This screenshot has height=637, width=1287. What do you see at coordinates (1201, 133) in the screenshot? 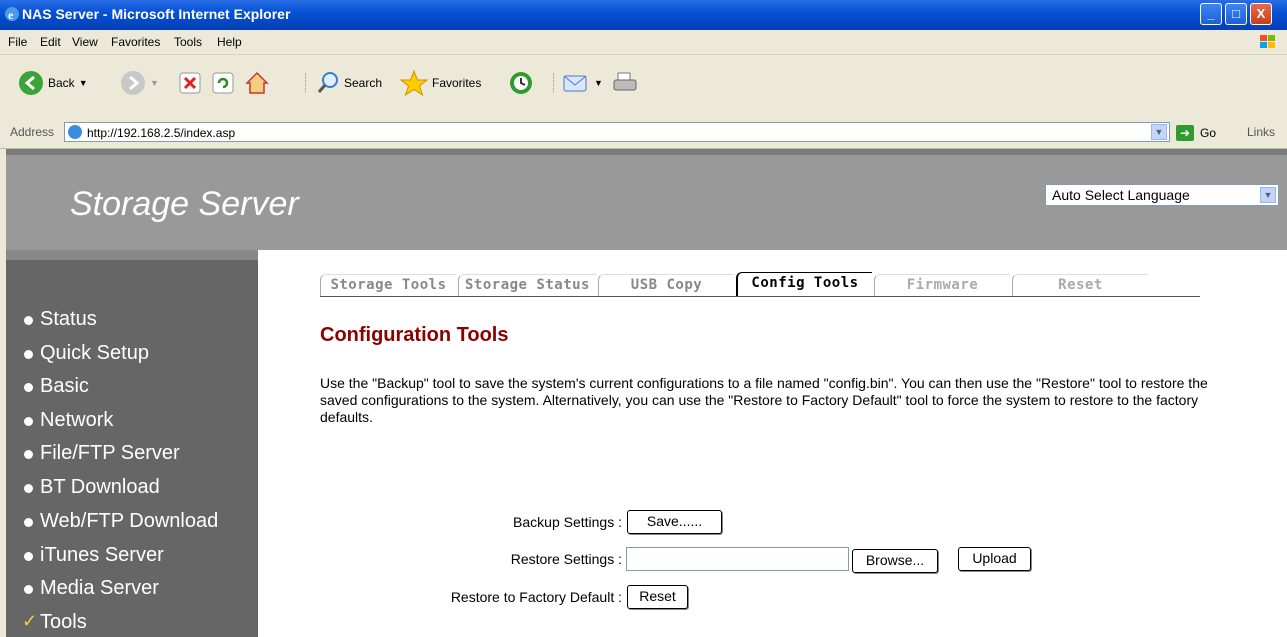
I see `go-button: ➜ Go` at bounding box center [1201, 133].